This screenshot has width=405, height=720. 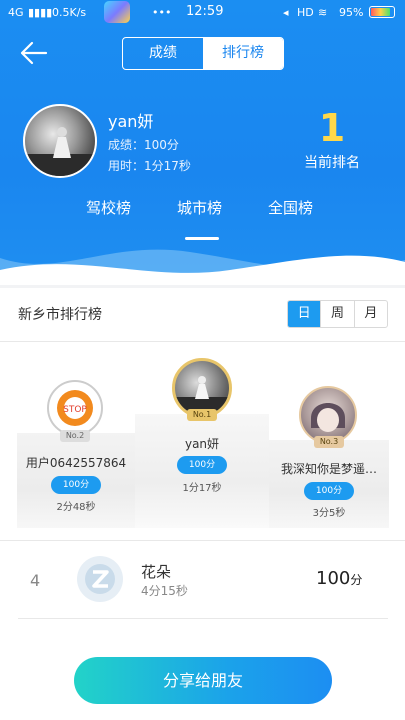 I want to click on time-first: 1分17秒, so click(x=202, y=488).